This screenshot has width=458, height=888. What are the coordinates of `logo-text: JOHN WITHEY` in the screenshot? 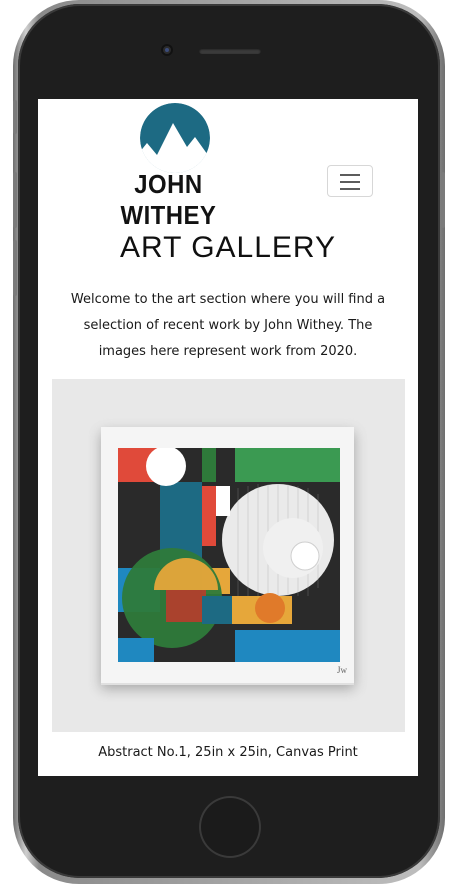 It's located at (168, 199).